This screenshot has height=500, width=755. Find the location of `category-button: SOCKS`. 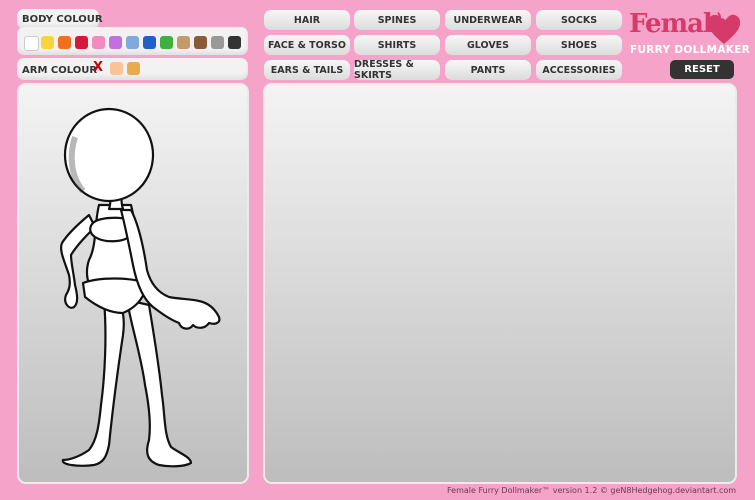

category-button: SOCKS is located at coordinates (579, 20).